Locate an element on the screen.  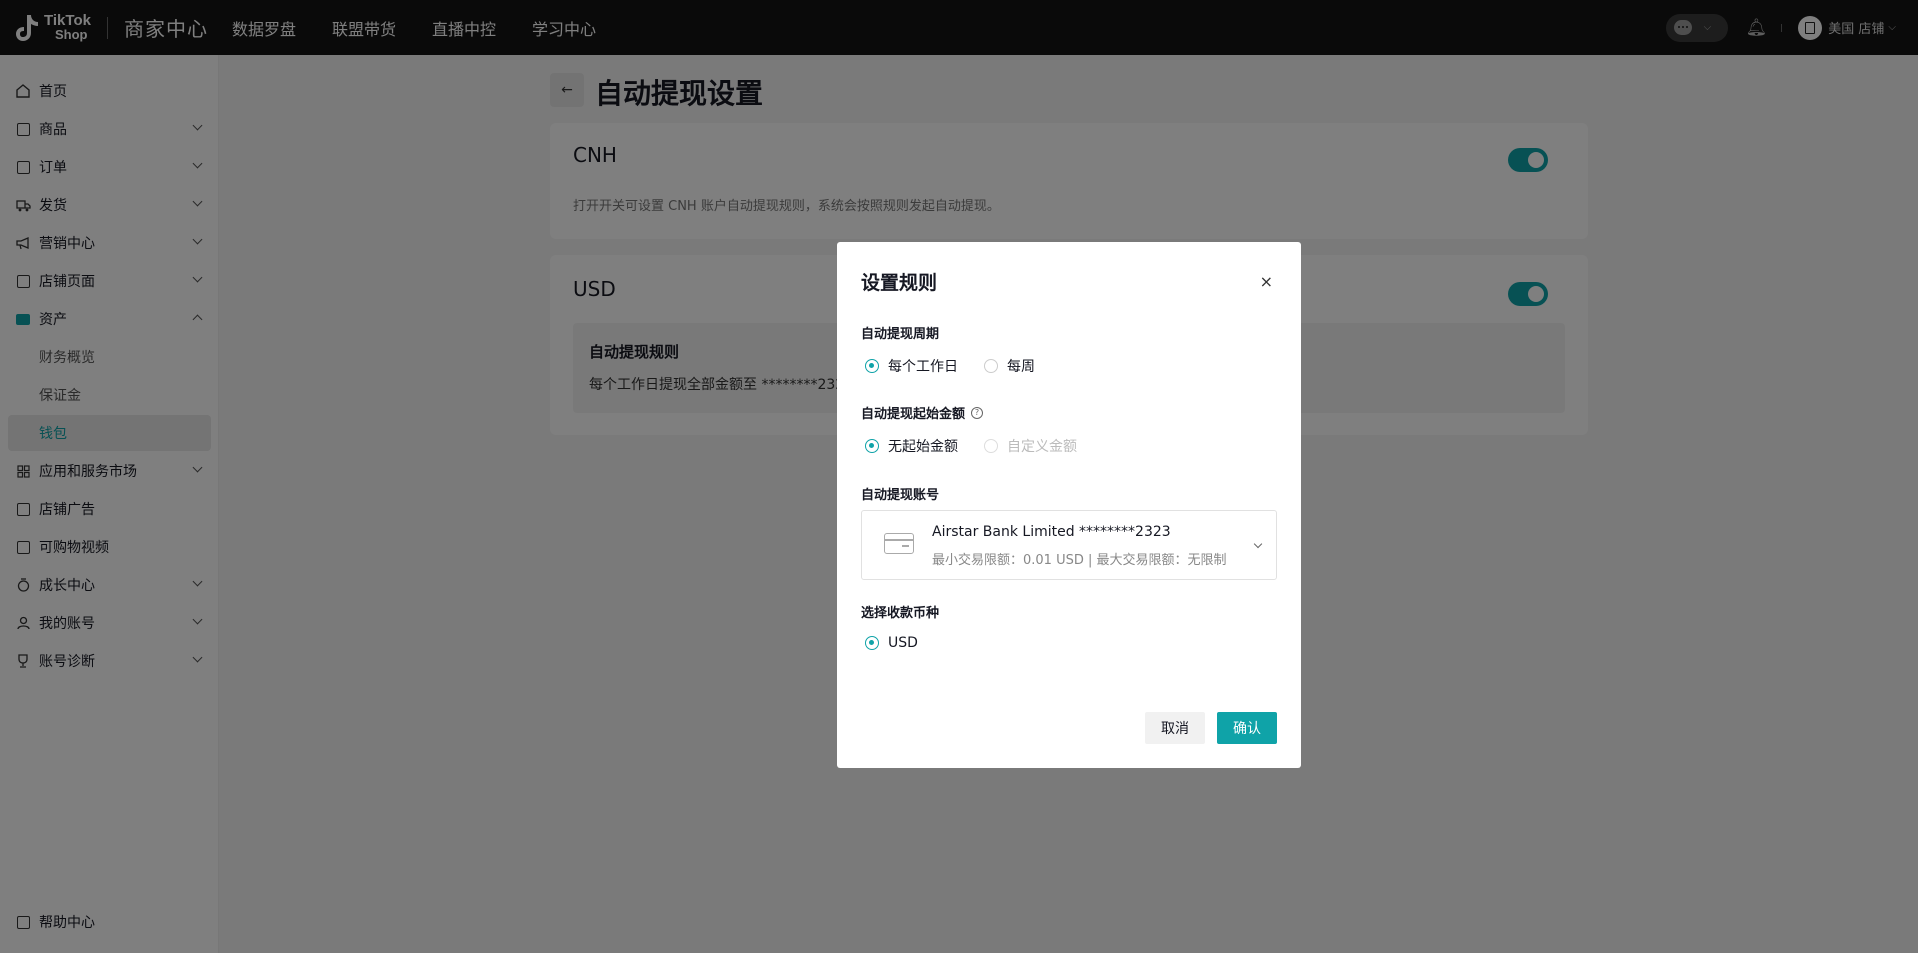
start-amount-label: 自动提现起始金额 ? is located at coordinates (922, 412).